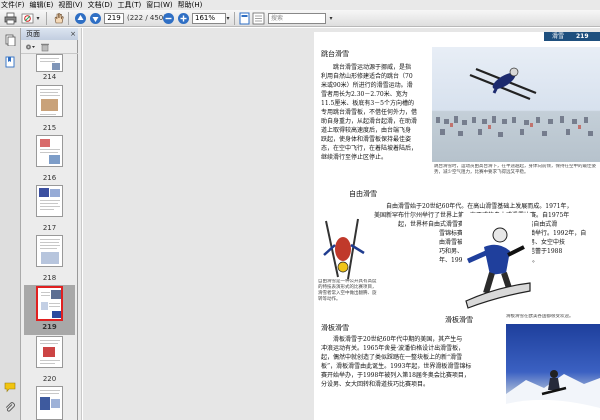 The width and height of the screenshot is (600, 420). Describe the element at coordinates (58, 18) in the screenshot. I see `hand-tool-icon` at that location.